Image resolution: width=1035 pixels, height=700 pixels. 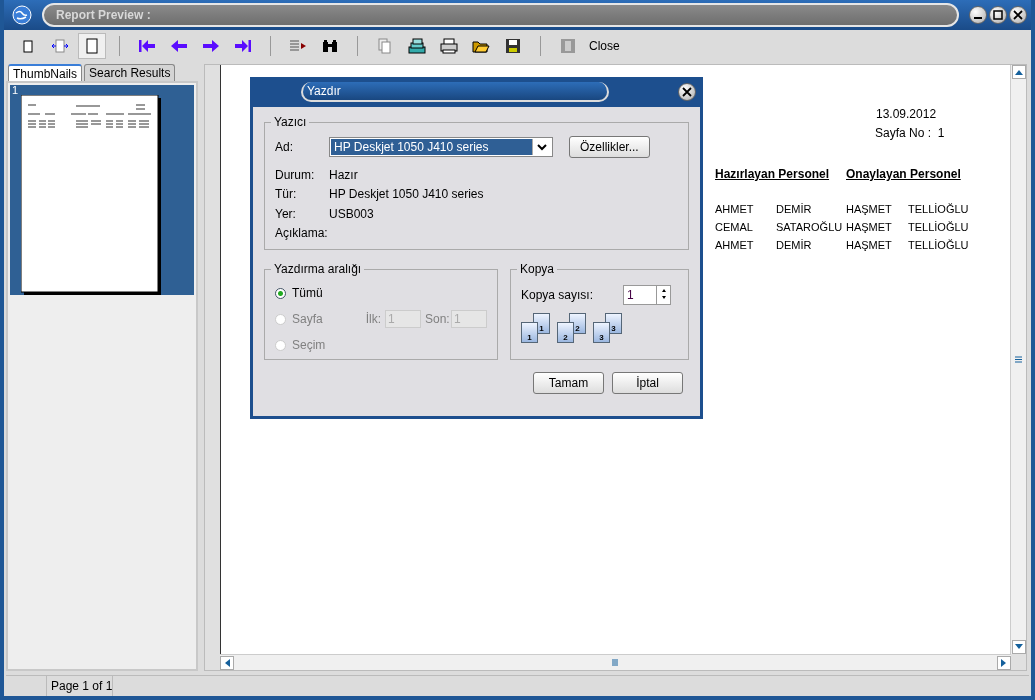 What do you see at coordinates (179, 46) in the screenshot?
I see `arrow-left-icon` at bounding box center [179, 46].